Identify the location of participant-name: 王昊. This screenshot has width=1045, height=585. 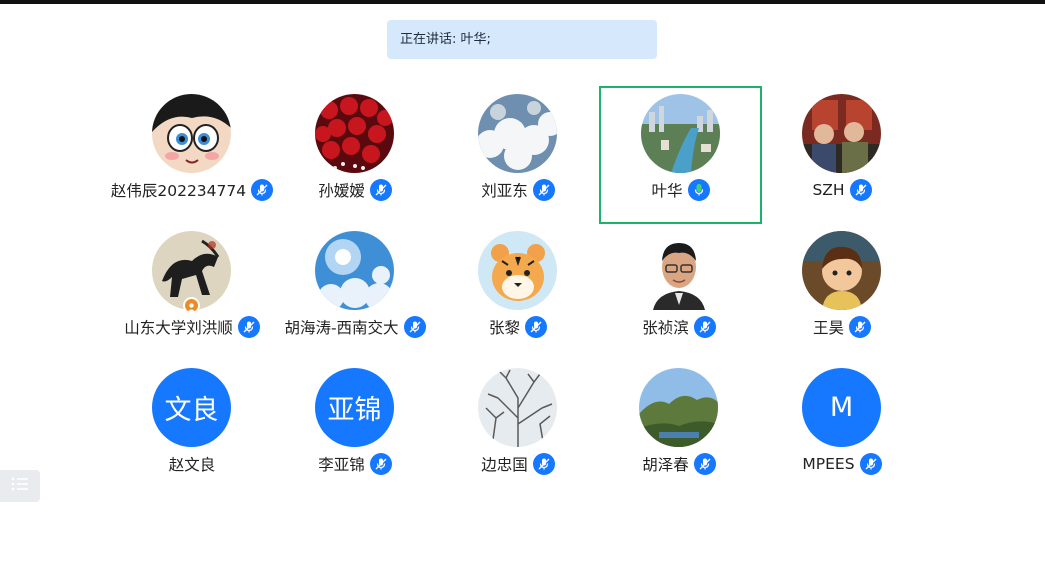
(828, 328).